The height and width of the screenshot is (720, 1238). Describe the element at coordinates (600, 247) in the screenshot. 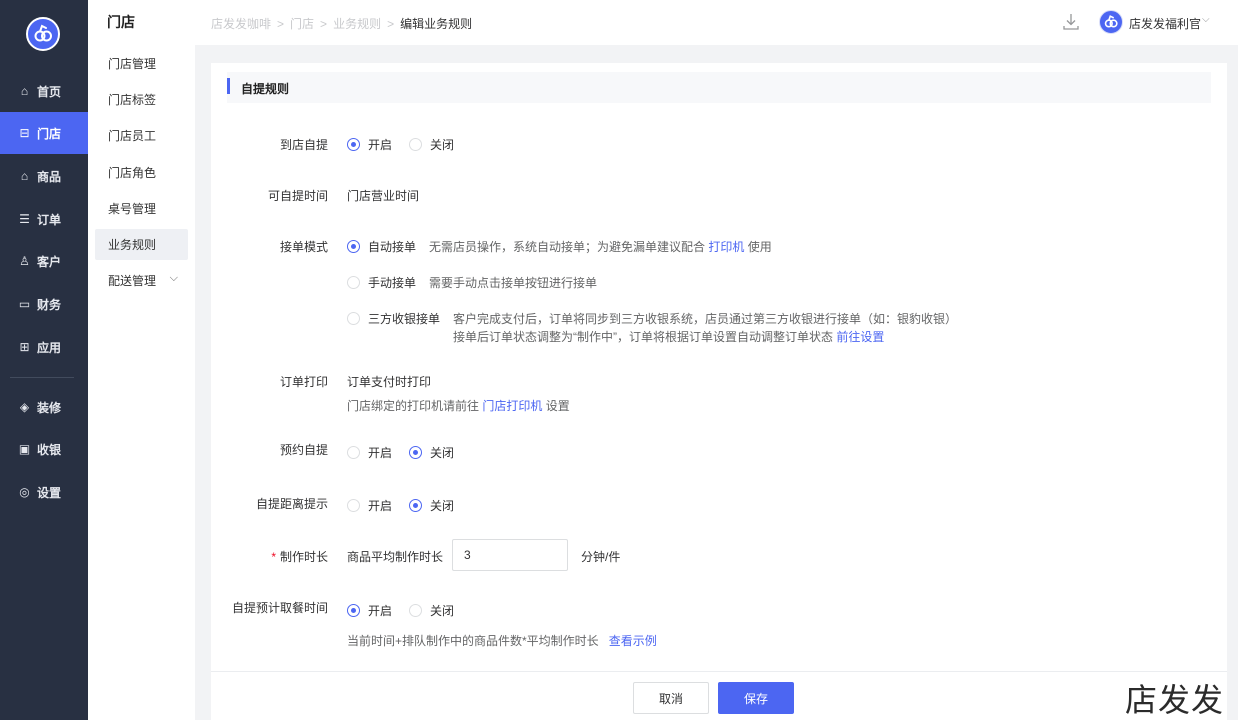

I see `accept-mode-auto-desc: 无需店员操作，系统自动接单；为避免漏单建议配合 打印机 使用` at that location.